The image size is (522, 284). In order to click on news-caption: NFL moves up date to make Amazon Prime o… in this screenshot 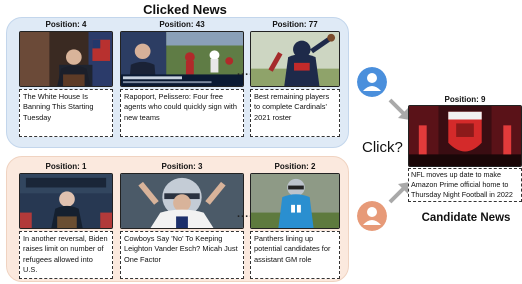, I will do `click(465, 185)`.